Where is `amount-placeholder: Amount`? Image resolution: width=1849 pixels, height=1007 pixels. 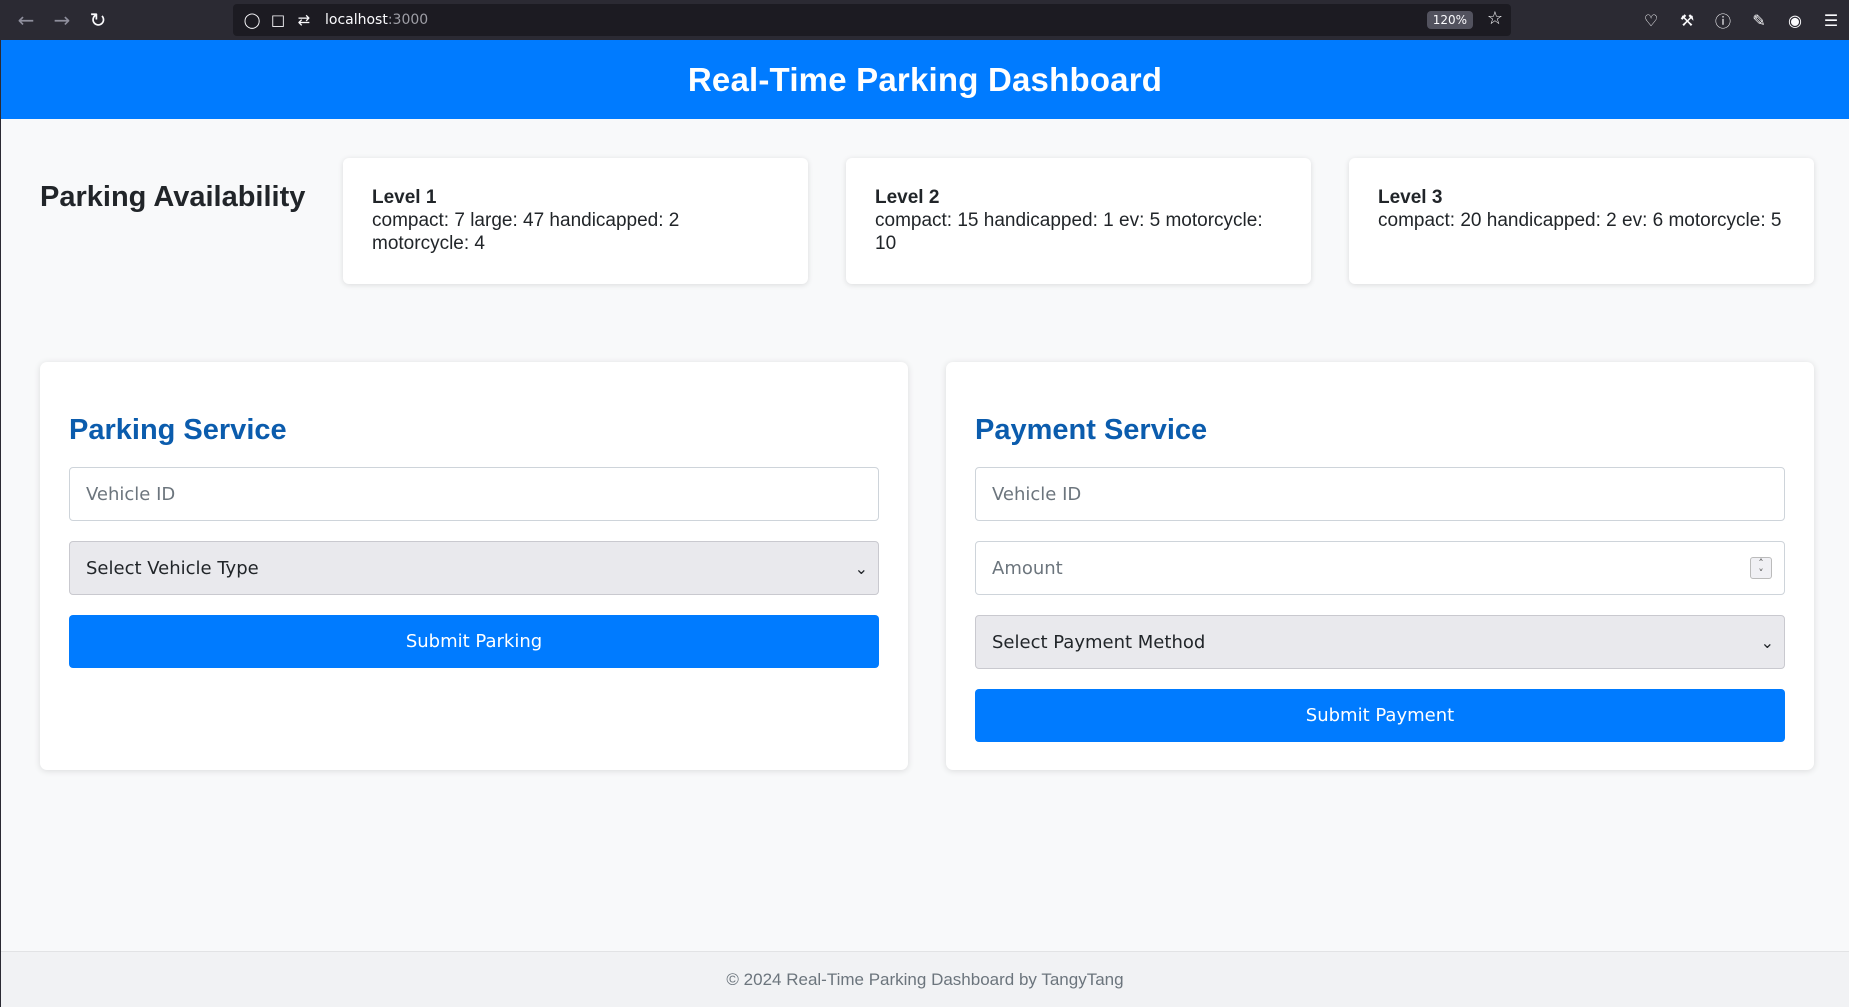 amount-placeholder: Amount is located at coordinates (1027, 568).